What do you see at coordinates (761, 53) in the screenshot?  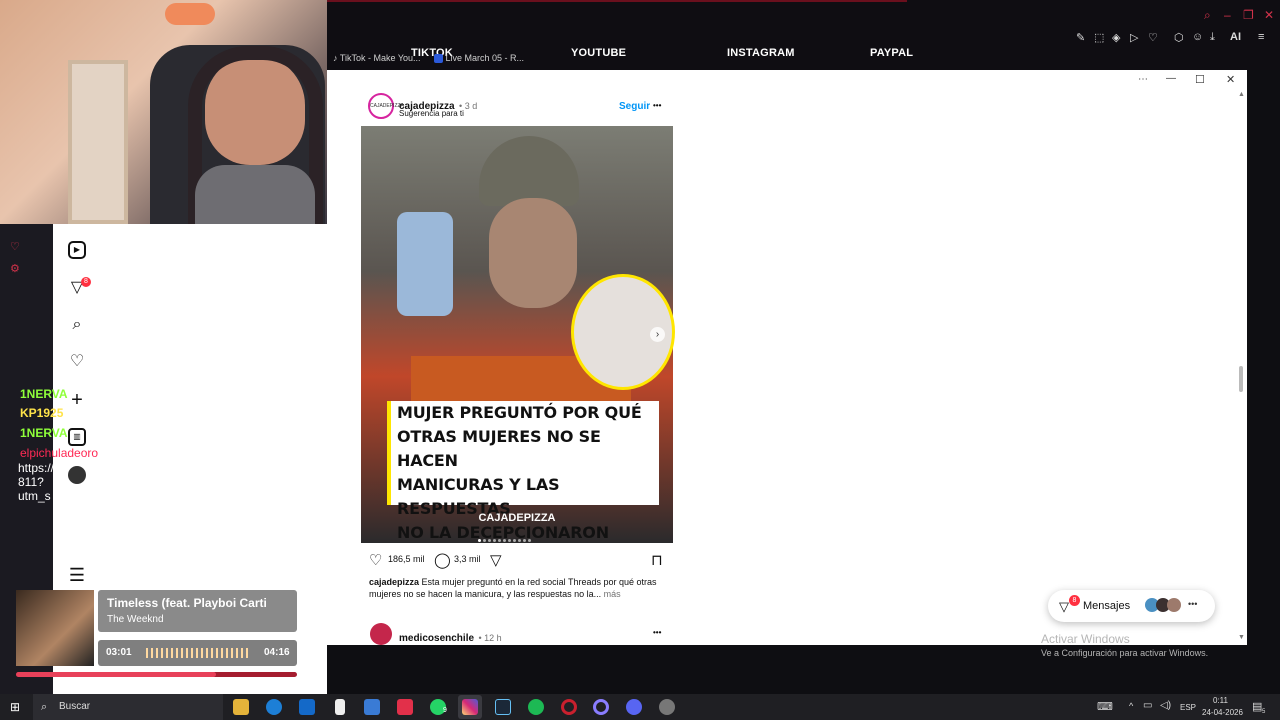 I see `nav-link-instagram: INSTAGRAM` at bounding box center [761, 53].